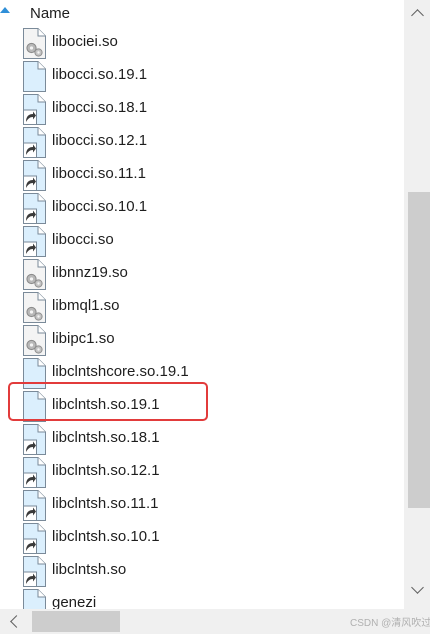 This screenshot has height=634, width=430. What do you see at coordinates (202, 75) in the screenshot?
I see `file-row: libocci.so.19.1` at bounding box center [202, 75].